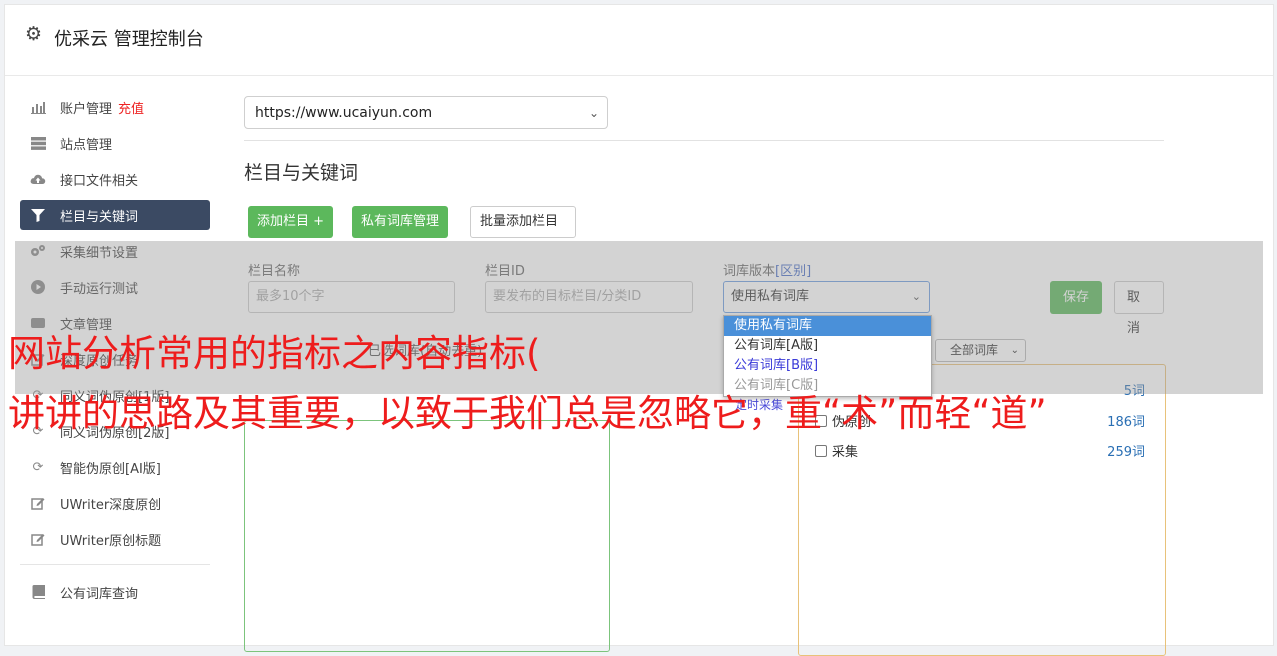  What do you see at coordinates (38, 107) in the screenshot?
I see `bar-chart-icon` at bounding box center [38, 107].